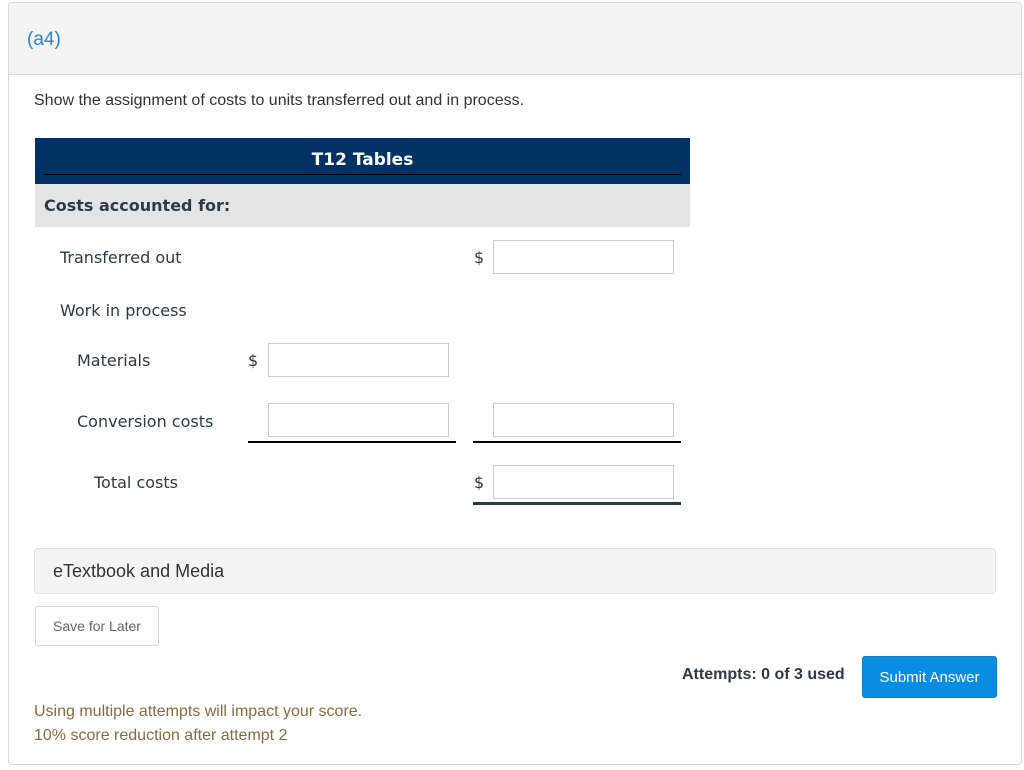 This screenshot has height=770, width=1024. I want to click on materials-input, so click(358, 360).